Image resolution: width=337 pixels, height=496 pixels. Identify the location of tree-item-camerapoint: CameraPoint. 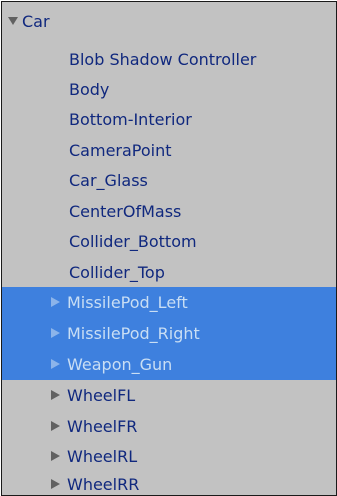
(169, 150).